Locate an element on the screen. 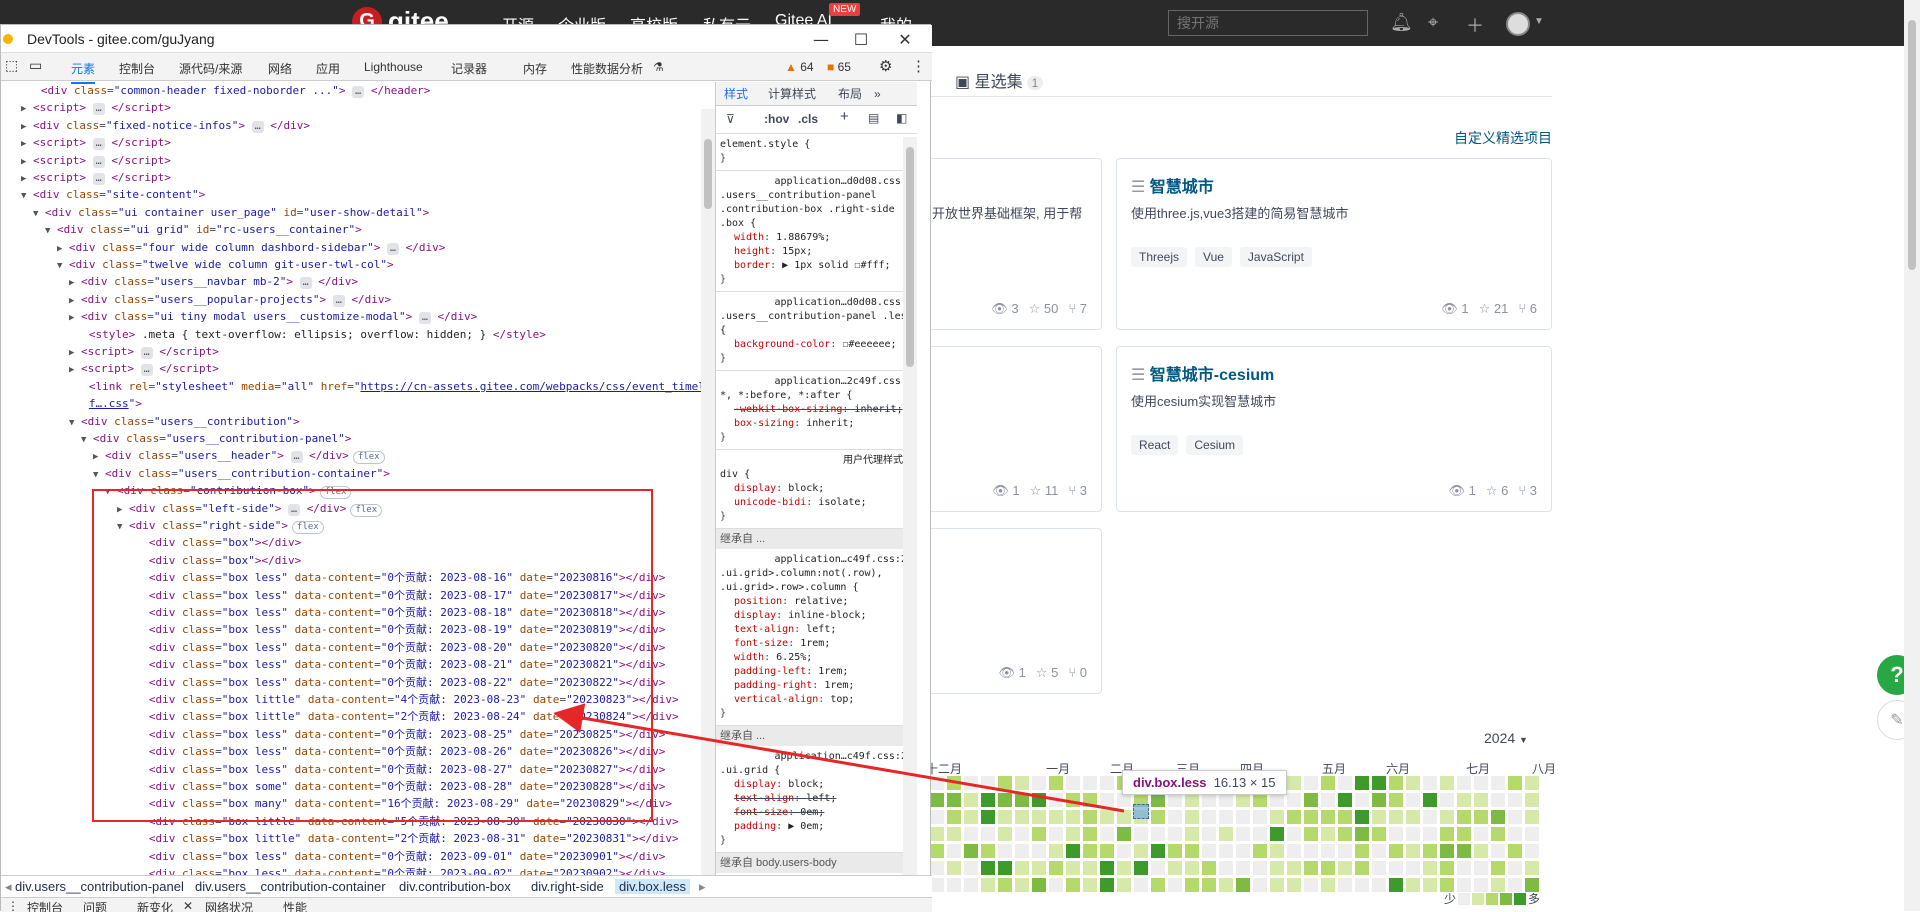 The width and height of the screenshot is (1920, 912). filter-icon: ⊽ is located at coordinates (730, 119).